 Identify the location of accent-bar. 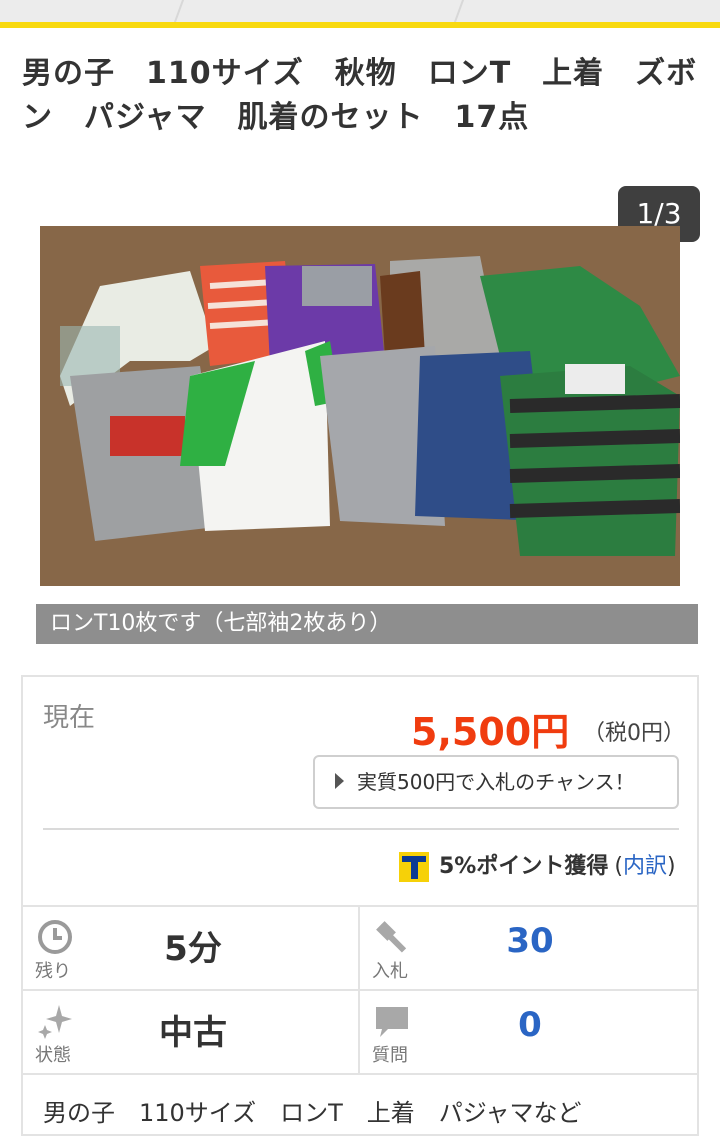
(360, 25).